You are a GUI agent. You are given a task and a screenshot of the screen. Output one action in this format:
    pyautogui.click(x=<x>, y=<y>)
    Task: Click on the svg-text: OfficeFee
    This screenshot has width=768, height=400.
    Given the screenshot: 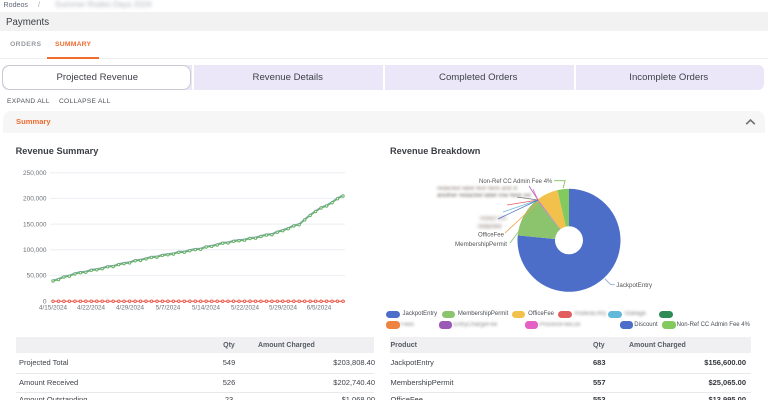 What is the action you would take?
    pyautogui.click(x=491, y=236)
    